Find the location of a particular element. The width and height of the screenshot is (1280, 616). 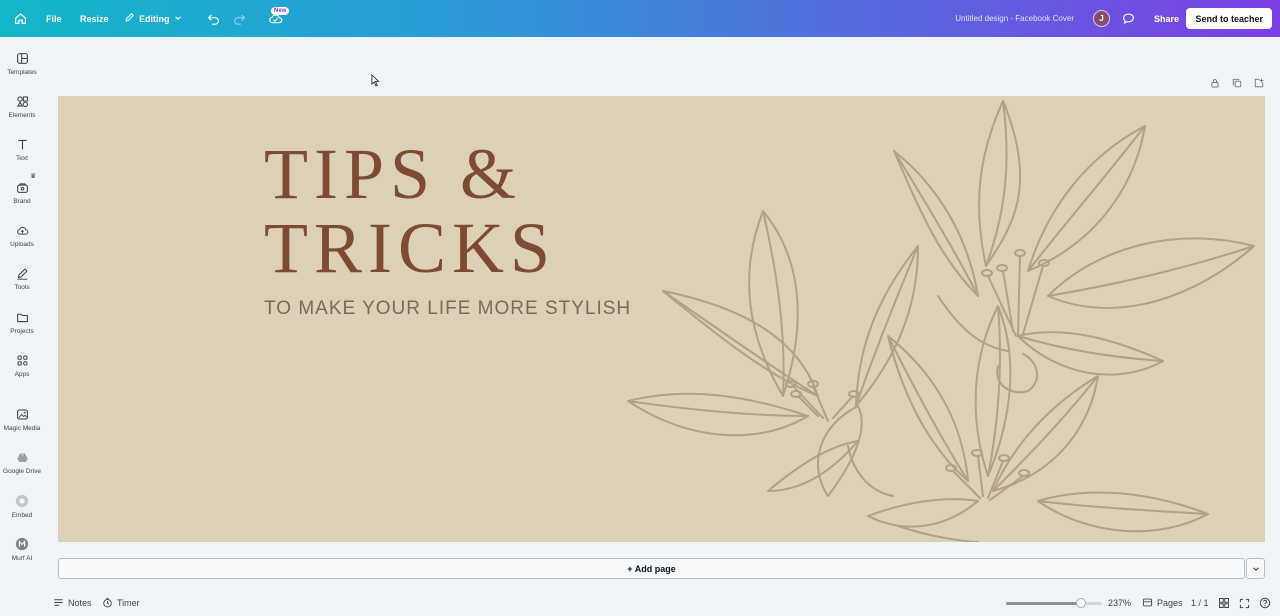

projects-icon is located at coordinates (22, 317).